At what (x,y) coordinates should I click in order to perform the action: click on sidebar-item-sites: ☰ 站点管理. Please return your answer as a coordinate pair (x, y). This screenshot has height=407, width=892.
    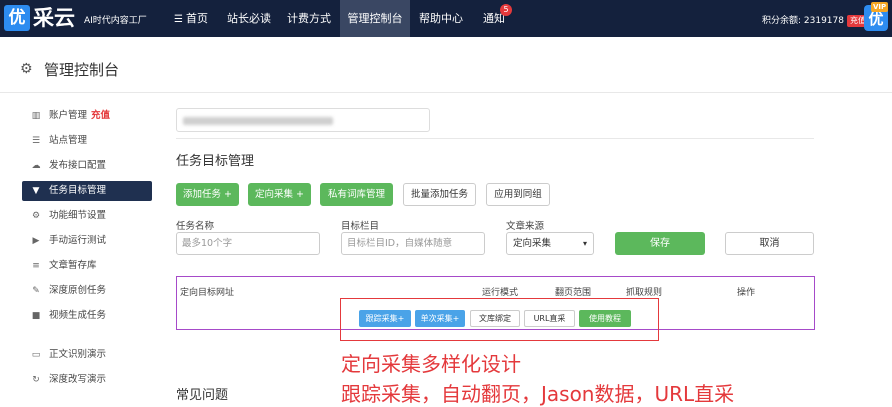
    Looking at the image, I should click on (87, 141).